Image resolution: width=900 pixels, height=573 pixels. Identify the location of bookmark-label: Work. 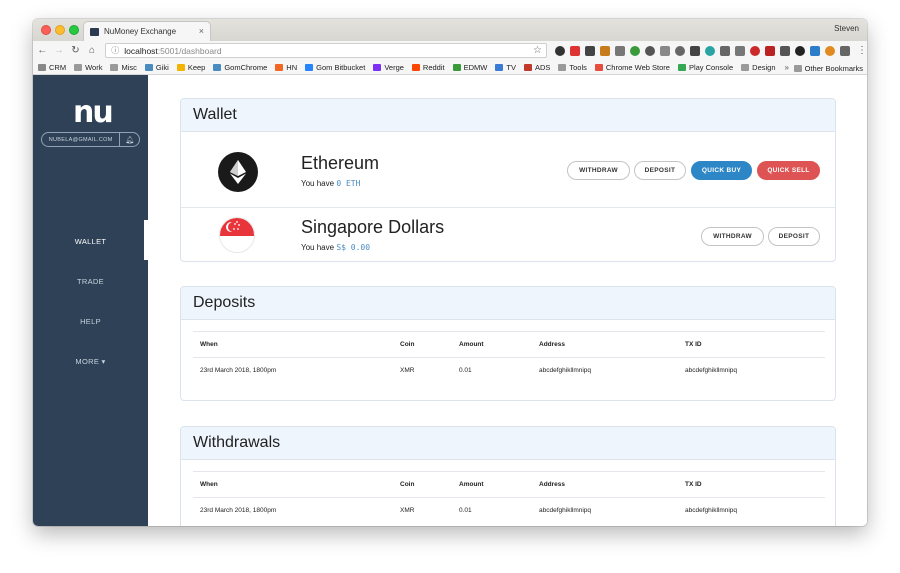
(94, 67).